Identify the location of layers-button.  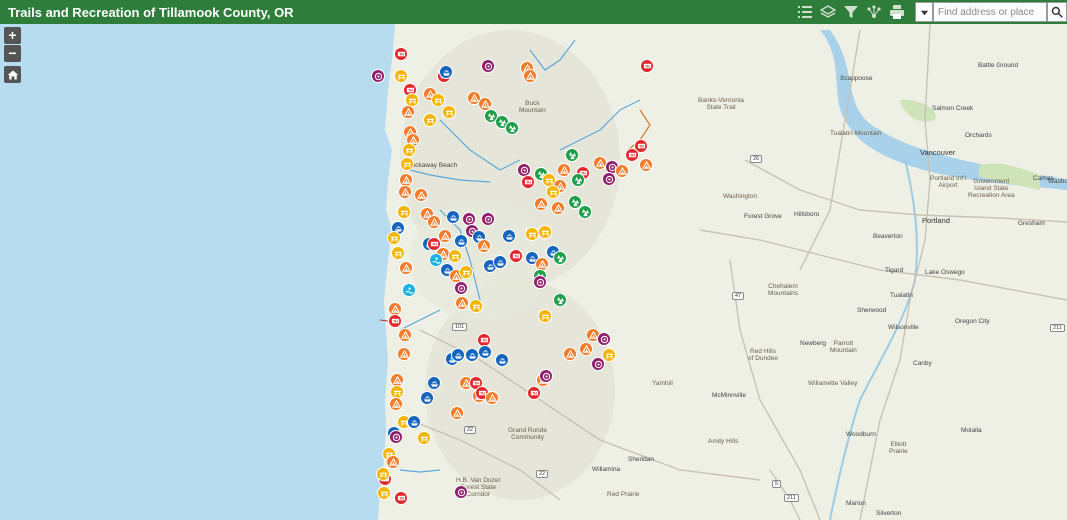
(828, 12).